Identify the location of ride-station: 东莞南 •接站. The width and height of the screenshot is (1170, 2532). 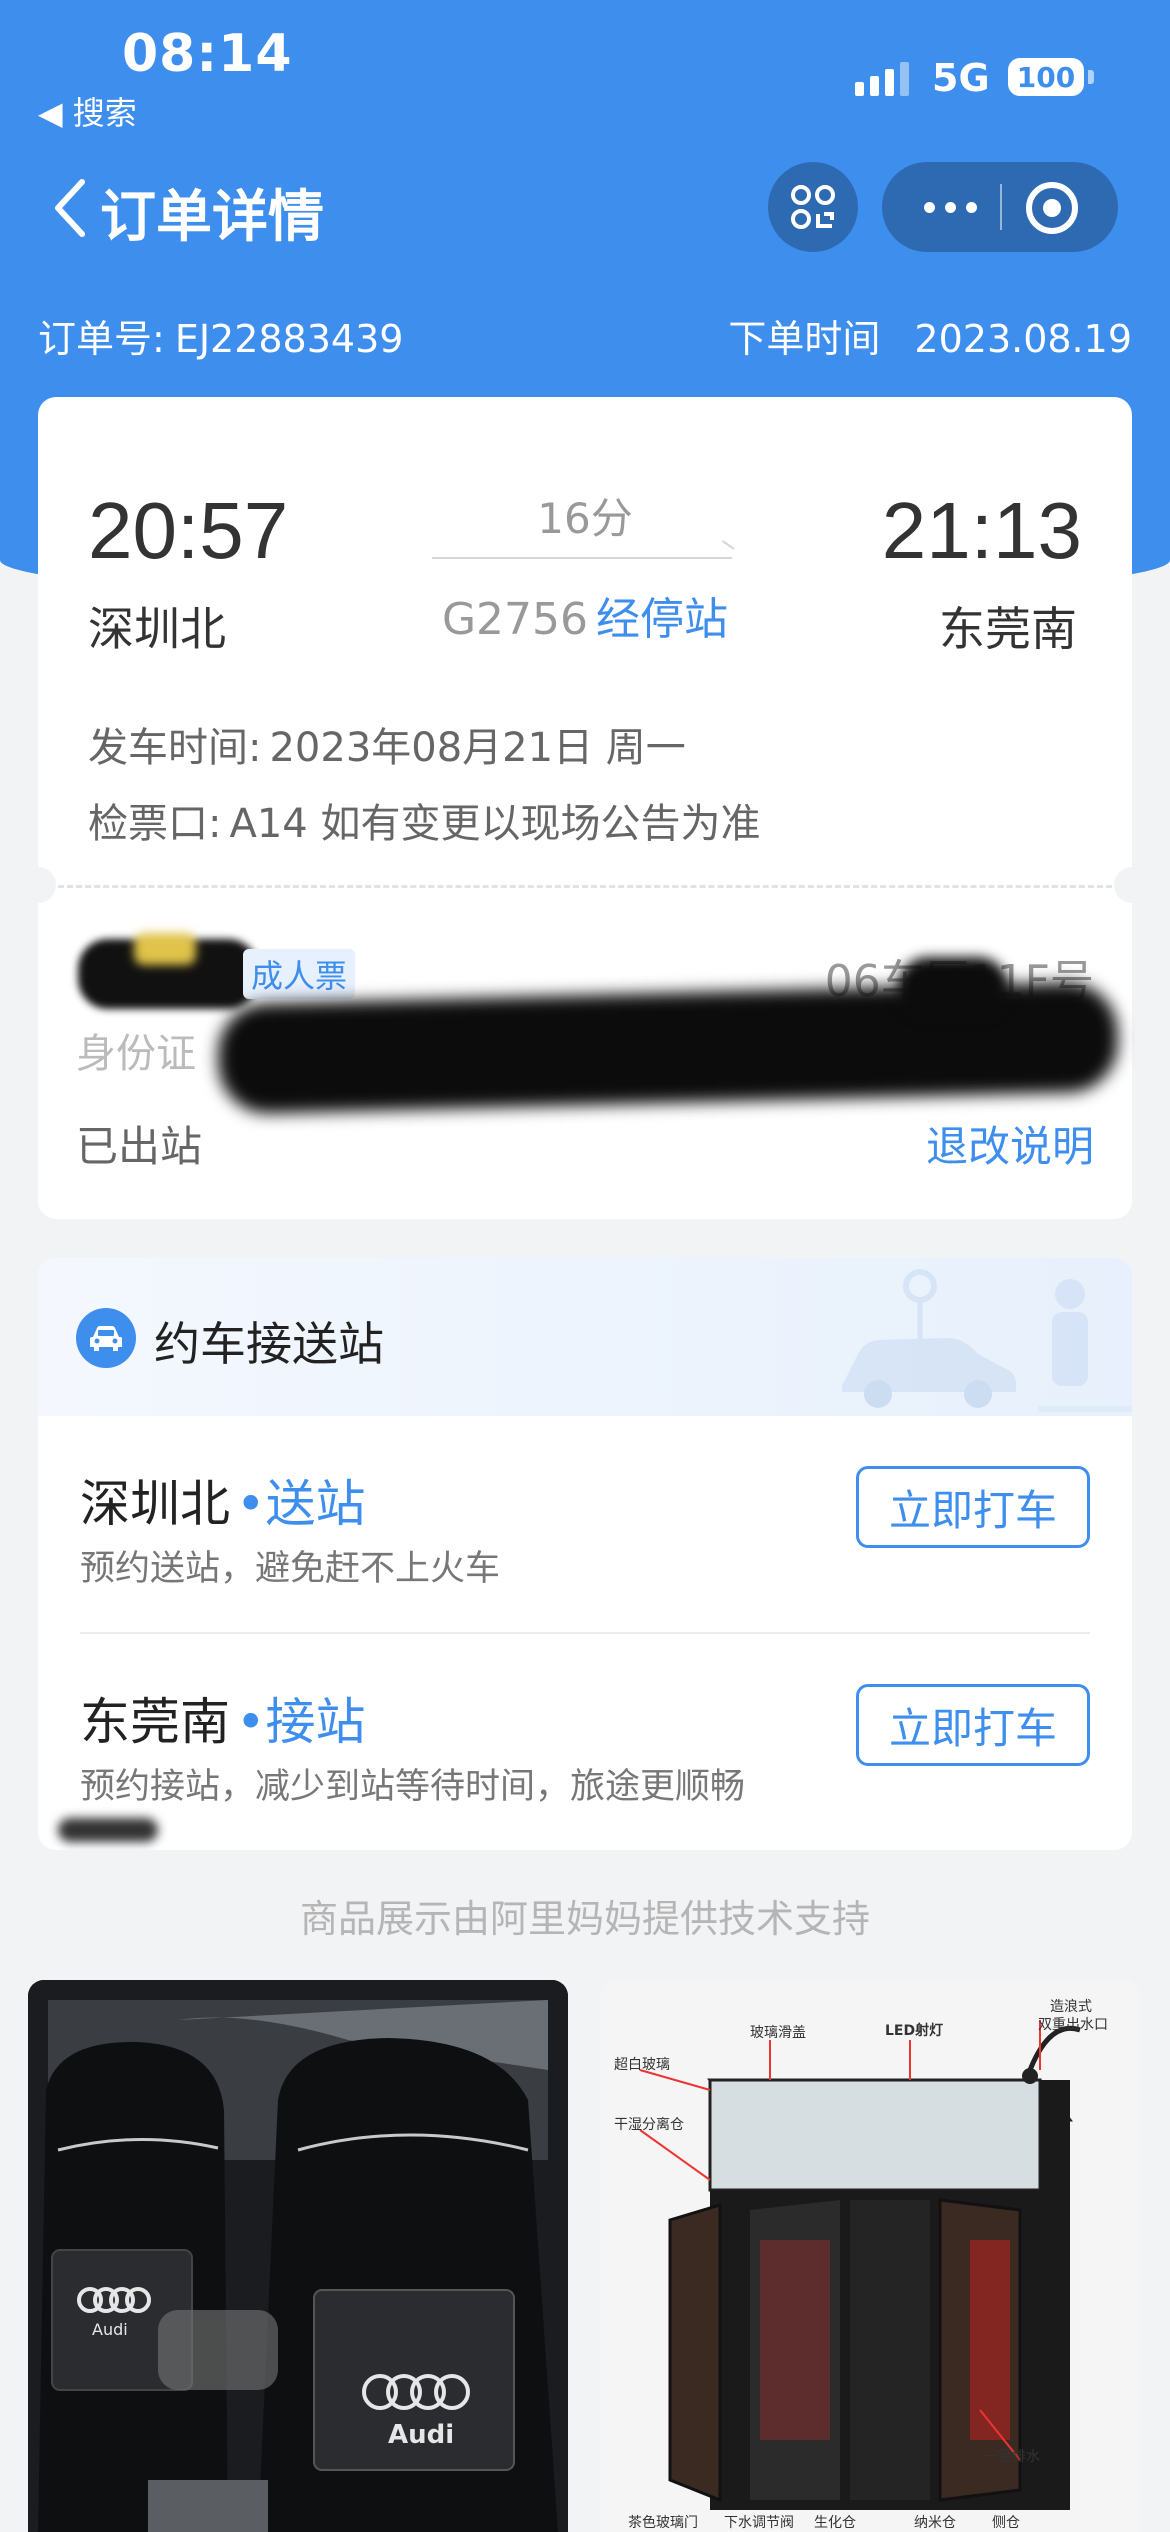
(223, 1718).